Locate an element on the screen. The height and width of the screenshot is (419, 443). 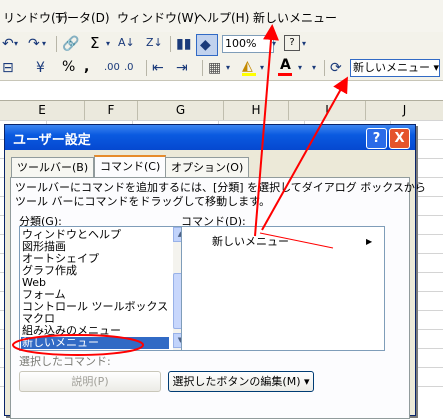
decrease-indent-icon: ⇤ is located at coordinates (158, 68).